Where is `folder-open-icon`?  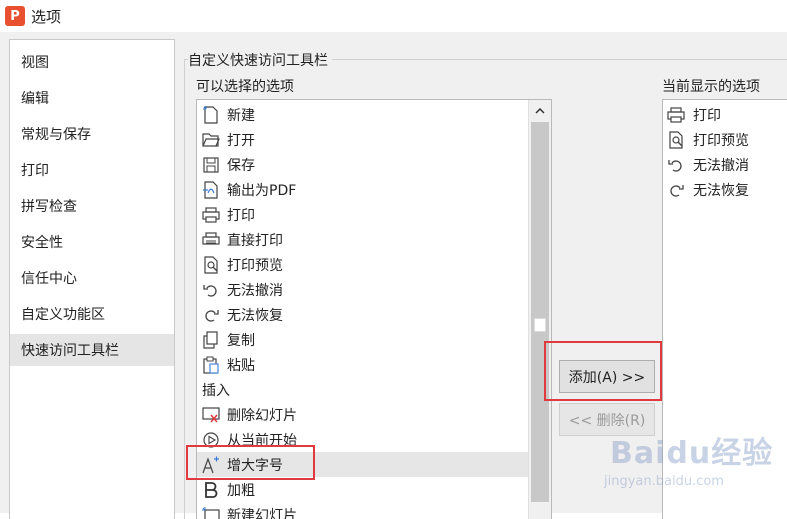 folder-open-icon is located at coordinates (211, 140).